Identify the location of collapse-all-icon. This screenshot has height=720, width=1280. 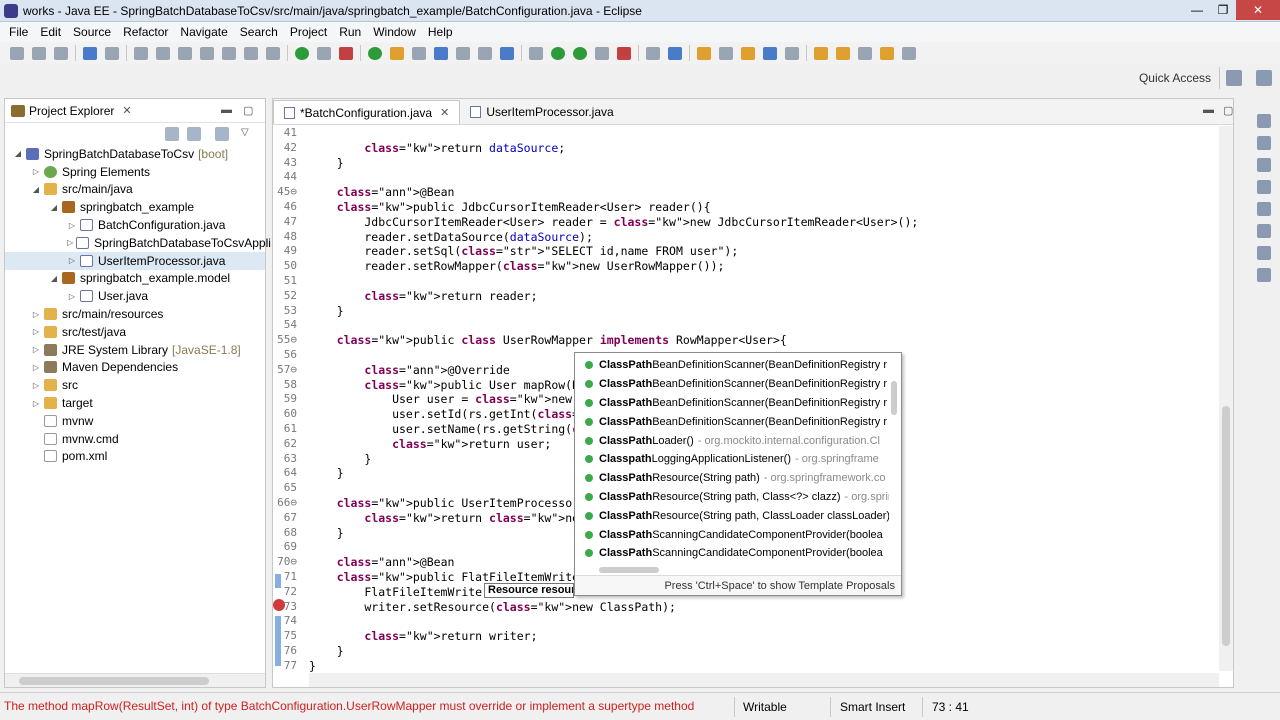
(172, 134).